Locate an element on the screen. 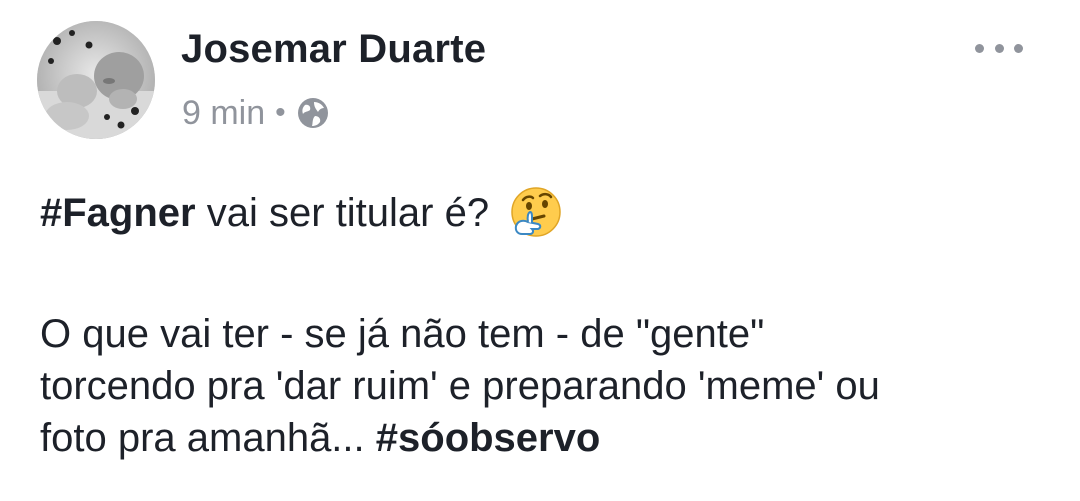 Image resolution: width=1080 pixels, height=501 pixels. profile-photo-icon is located at coordinates (96, 80).